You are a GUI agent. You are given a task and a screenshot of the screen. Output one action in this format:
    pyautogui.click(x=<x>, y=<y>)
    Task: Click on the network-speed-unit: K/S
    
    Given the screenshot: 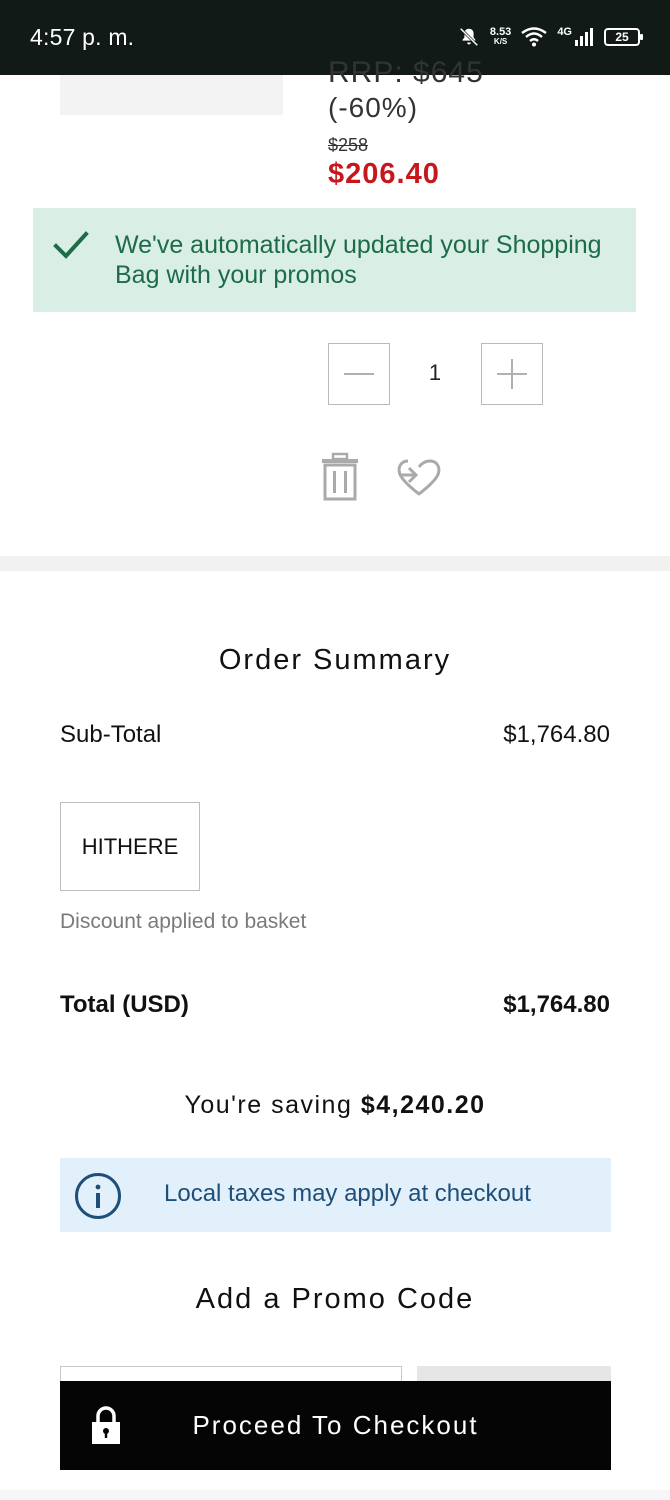 What is the action you would take?
    pyautogui.click(x=500, y=41)
    